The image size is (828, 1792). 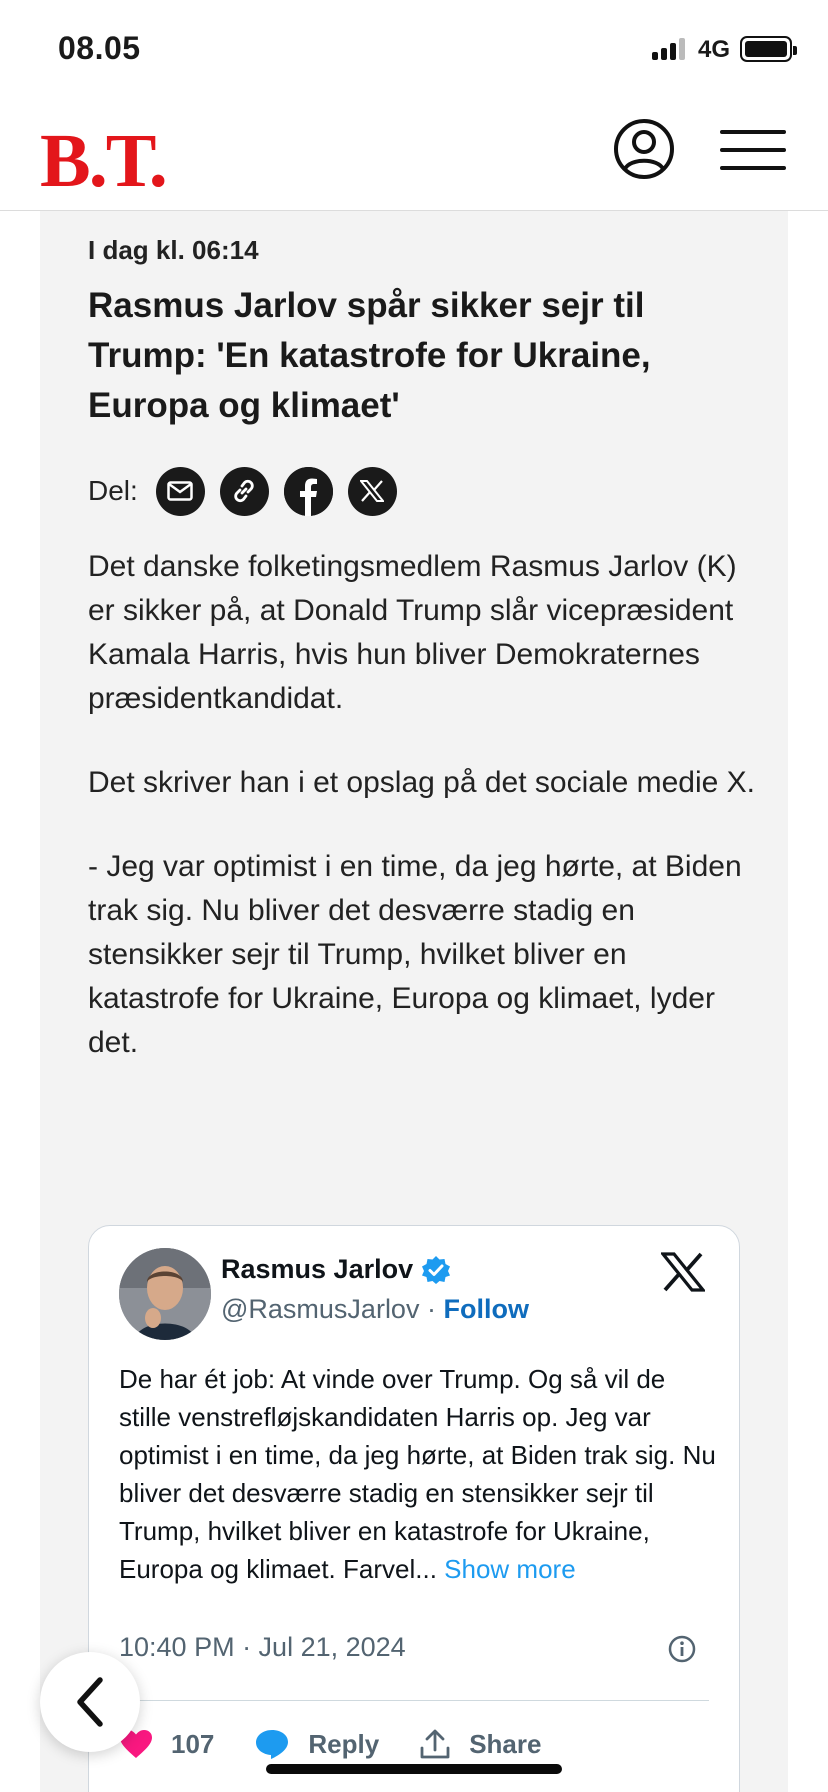 What do you see at coordinates (173, 250) in the screenshot?
I see `article-timestamp: I dag kl. 06:14` at bounding box center [173, 250].